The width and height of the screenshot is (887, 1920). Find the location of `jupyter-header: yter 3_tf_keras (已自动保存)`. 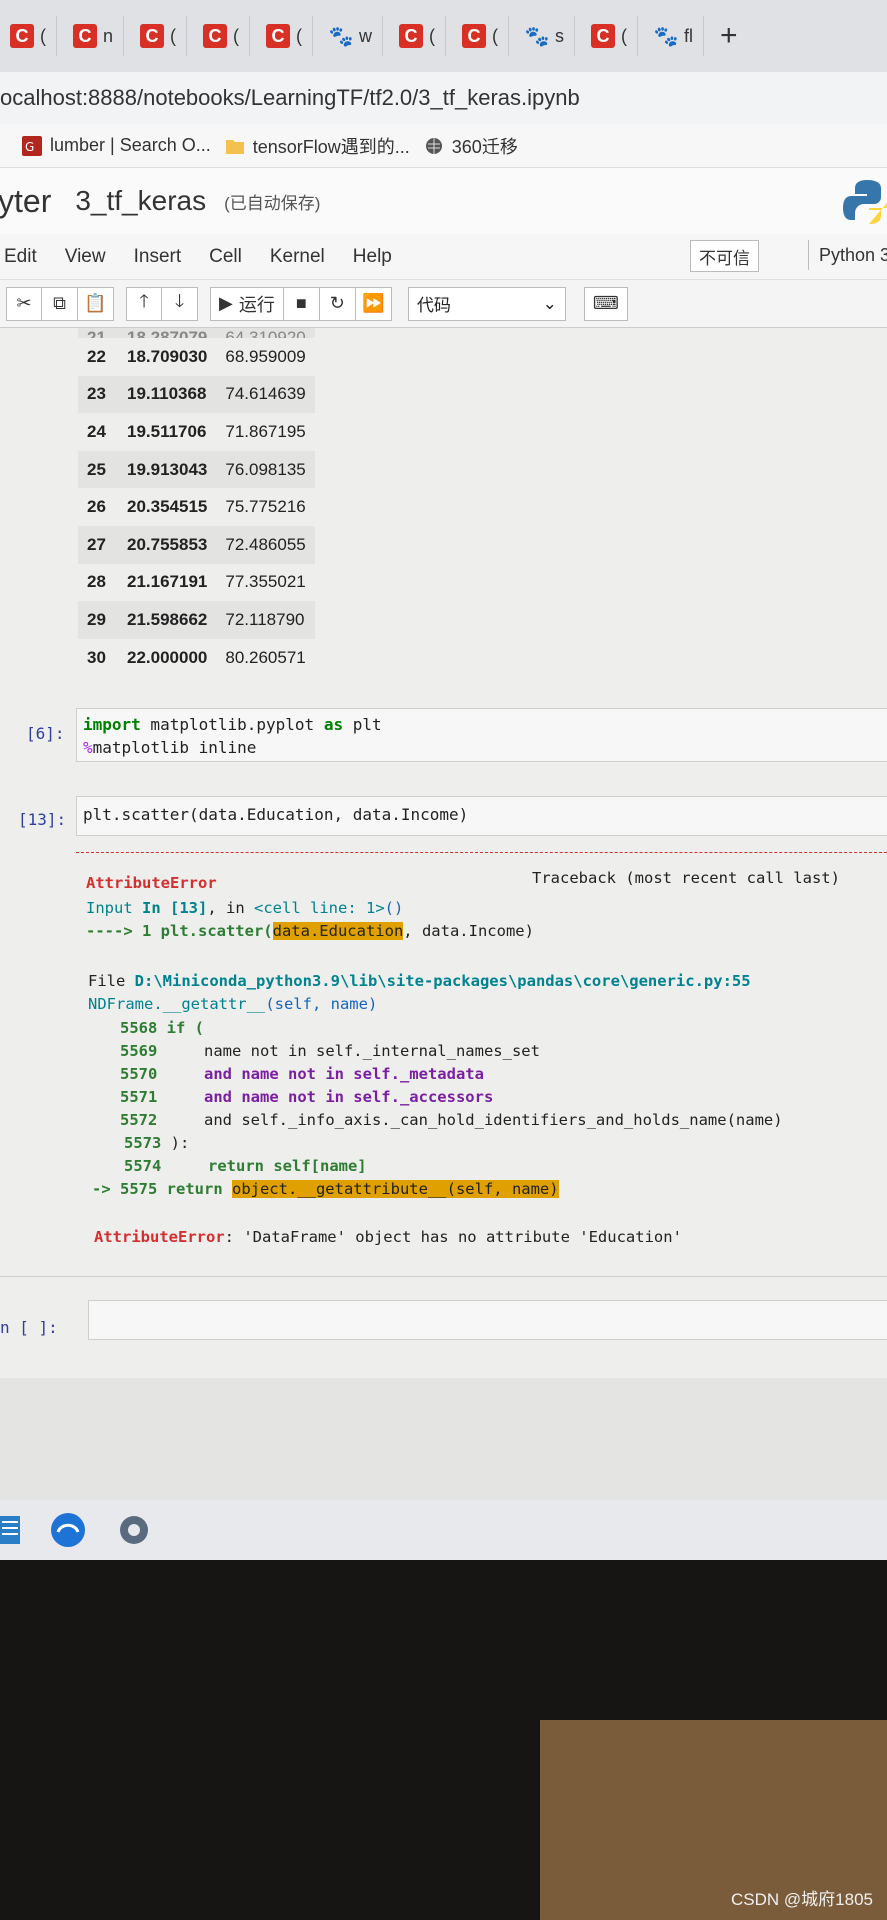

jupyter-header: yter 3_tf_keras (已自动保存) is located at coordinates (443, 201).